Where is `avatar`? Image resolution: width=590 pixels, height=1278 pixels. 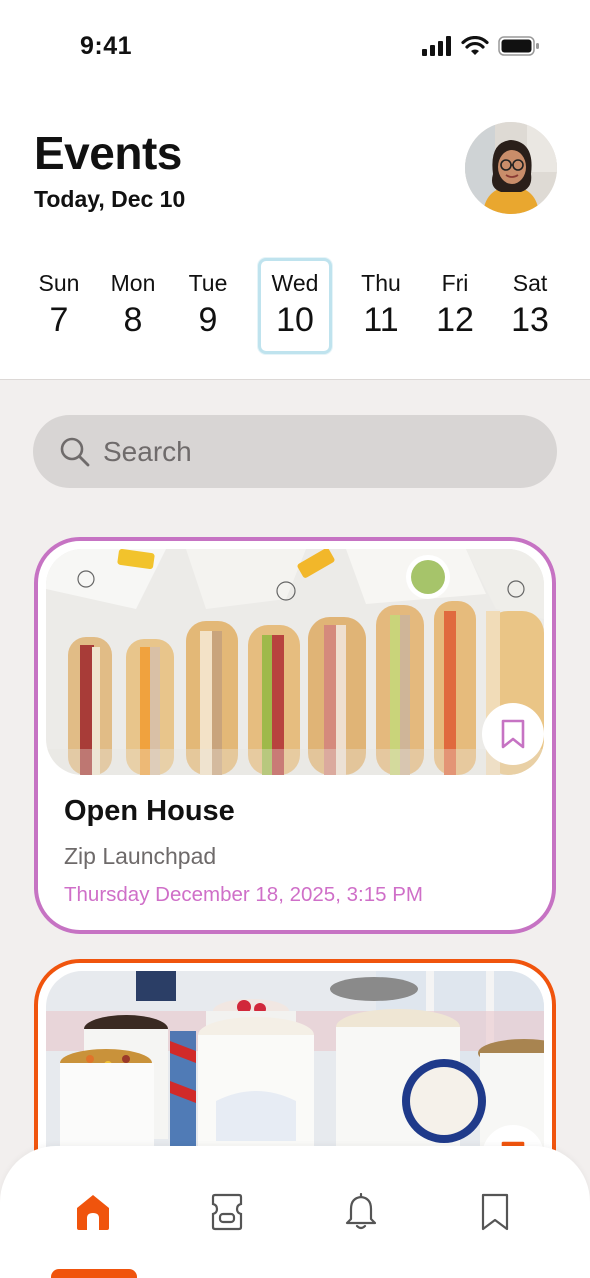
avatar is located at coordinates (511, 168).